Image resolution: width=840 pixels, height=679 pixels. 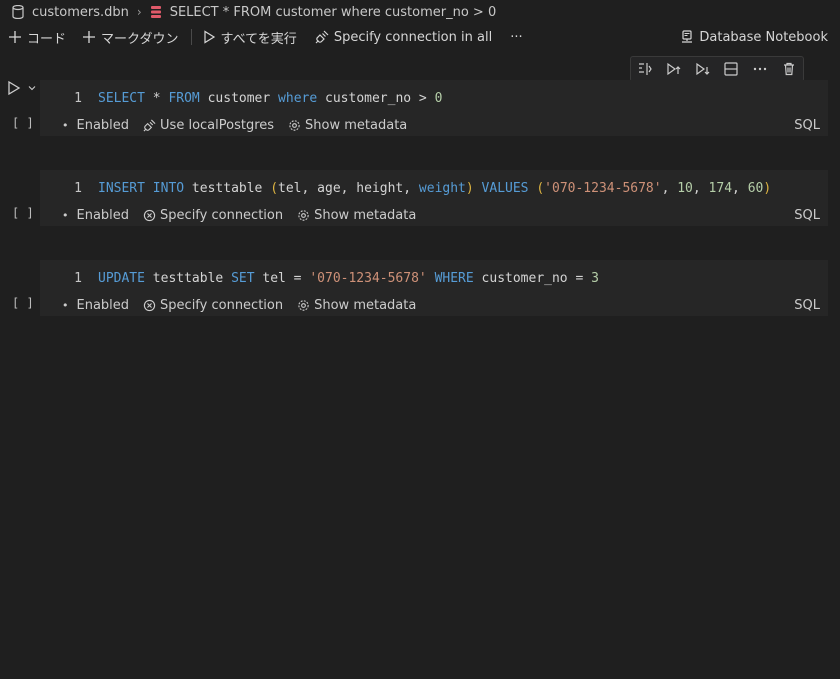 I want to click on code-token: 60, so click(x=755, y=188).